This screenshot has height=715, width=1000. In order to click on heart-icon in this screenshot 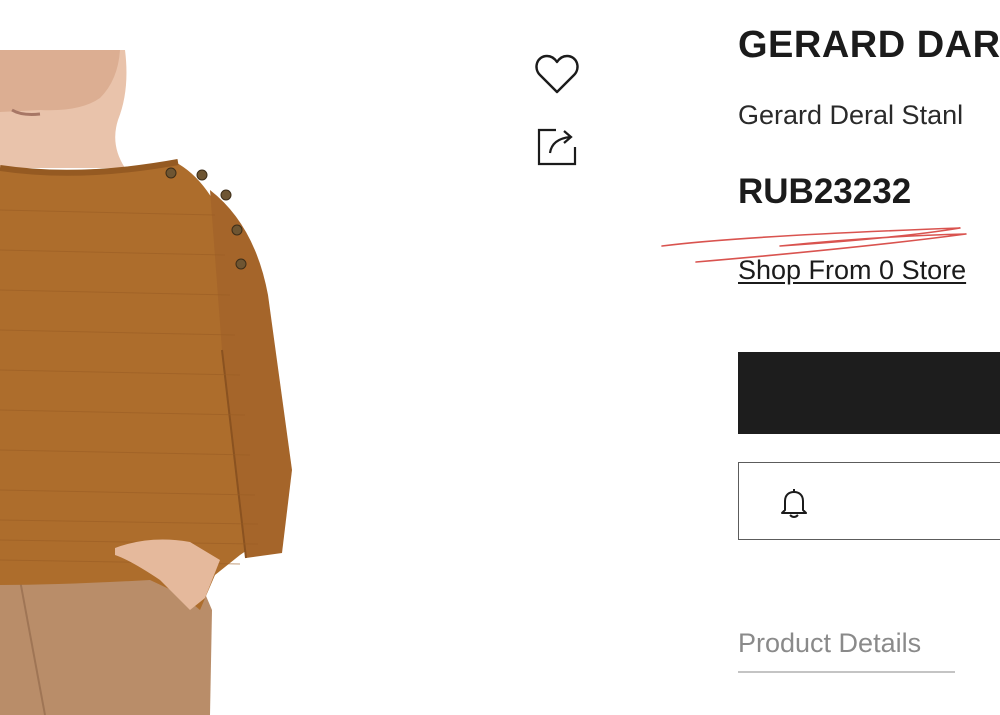, I will do `click(557, 76)`.